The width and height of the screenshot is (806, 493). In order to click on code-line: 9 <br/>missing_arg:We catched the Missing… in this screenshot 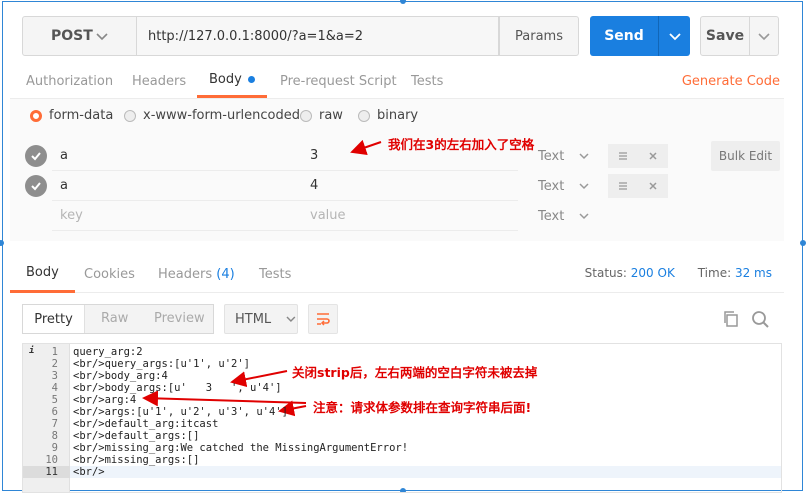, I will do `click(230, 448)`.